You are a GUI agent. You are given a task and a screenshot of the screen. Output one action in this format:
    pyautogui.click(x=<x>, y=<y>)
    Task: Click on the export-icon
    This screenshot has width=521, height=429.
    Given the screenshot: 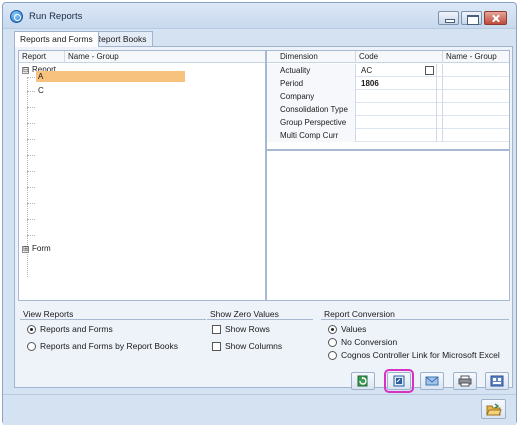 What is the action you would take?
    pyautogui.click(x=497, y=381)
    